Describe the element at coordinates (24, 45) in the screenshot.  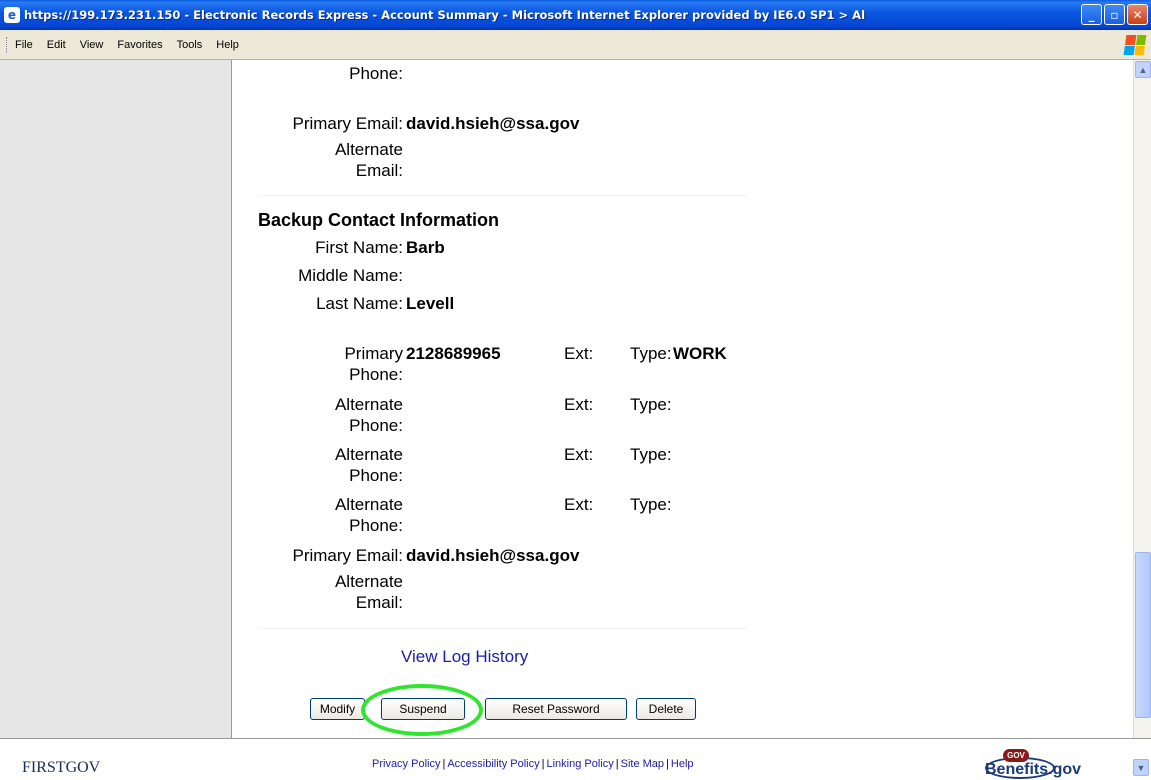
I see `menu-file: File` at that location.